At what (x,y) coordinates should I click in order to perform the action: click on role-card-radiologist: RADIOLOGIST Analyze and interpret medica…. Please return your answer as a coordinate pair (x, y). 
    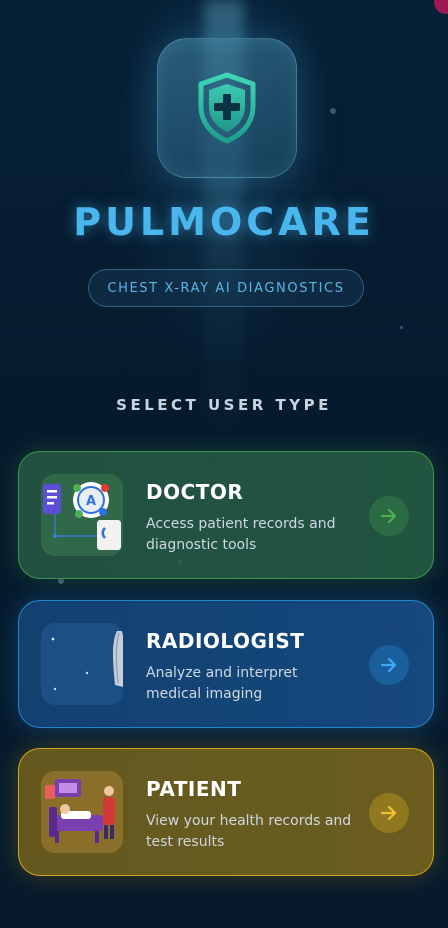
    Looking at the image, I should click on (226, 664).